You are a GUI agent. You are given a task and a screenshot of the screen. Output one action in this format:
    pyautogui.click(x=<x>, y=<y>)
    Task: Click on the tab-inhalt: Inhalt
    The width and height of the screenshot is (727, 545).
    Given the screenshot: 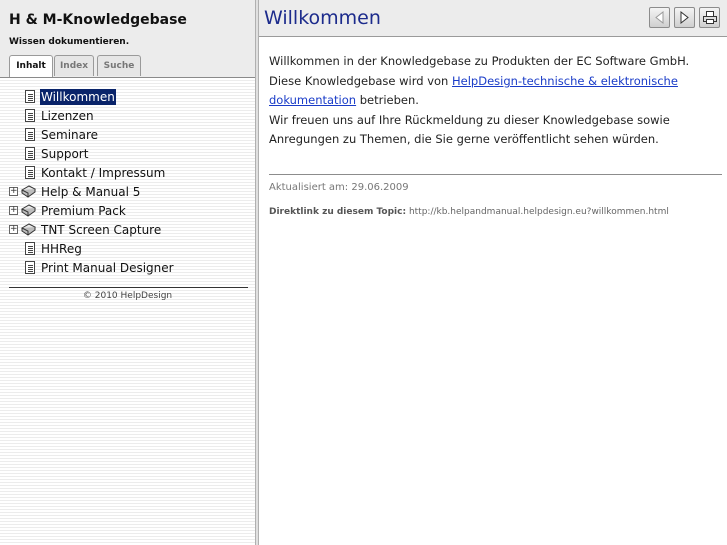 What is the action you would take?
    pyautogui.click(x=31, y=66)
    